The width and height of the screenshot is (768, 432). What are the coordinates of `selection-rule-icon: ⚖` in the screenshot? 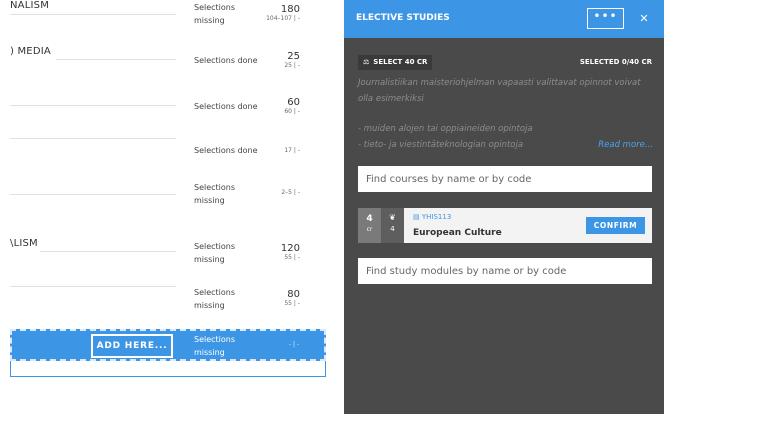 It's located at (366, 62).